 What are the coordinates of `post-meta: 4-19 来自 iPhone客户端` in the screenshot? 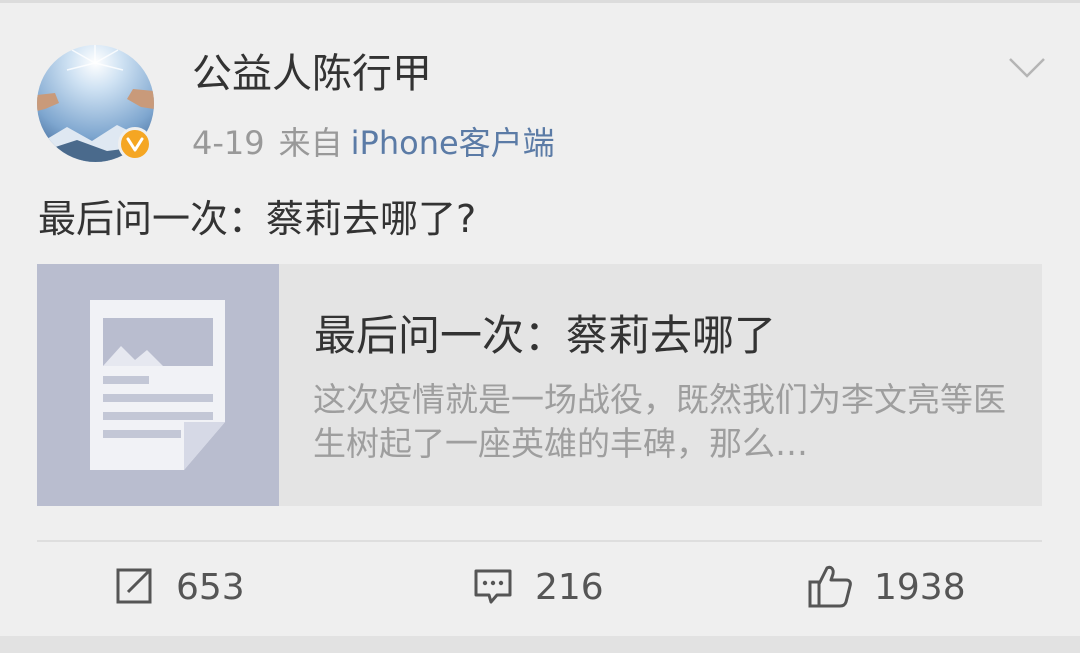 It's located at (373, 143).